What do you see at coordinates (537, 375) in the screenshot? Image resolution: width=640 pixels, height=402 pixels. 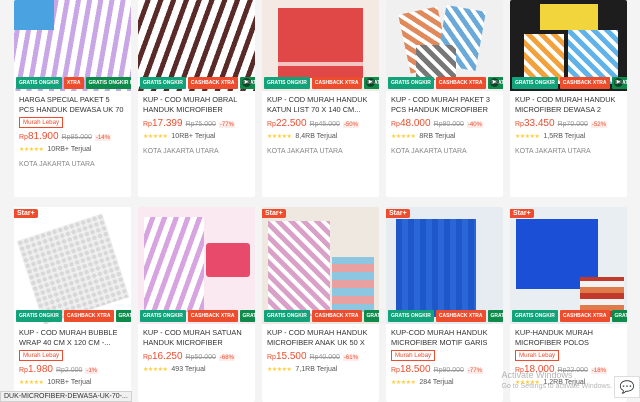 I see `watermark-line1: Activate Windows` at bounding box center [537, 375].